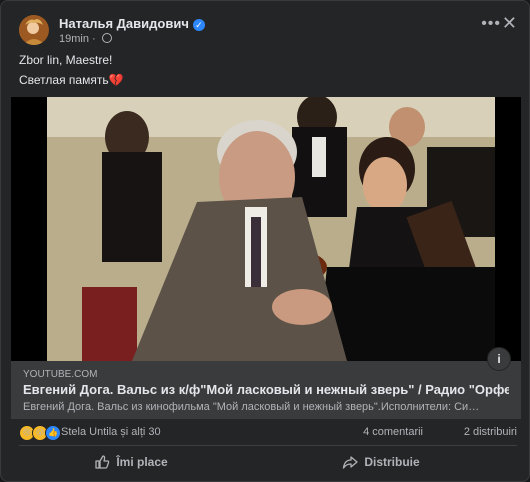 The image size is (530, 482). I want to click on broken-heart-emoji: 💔, so click(116, 80).